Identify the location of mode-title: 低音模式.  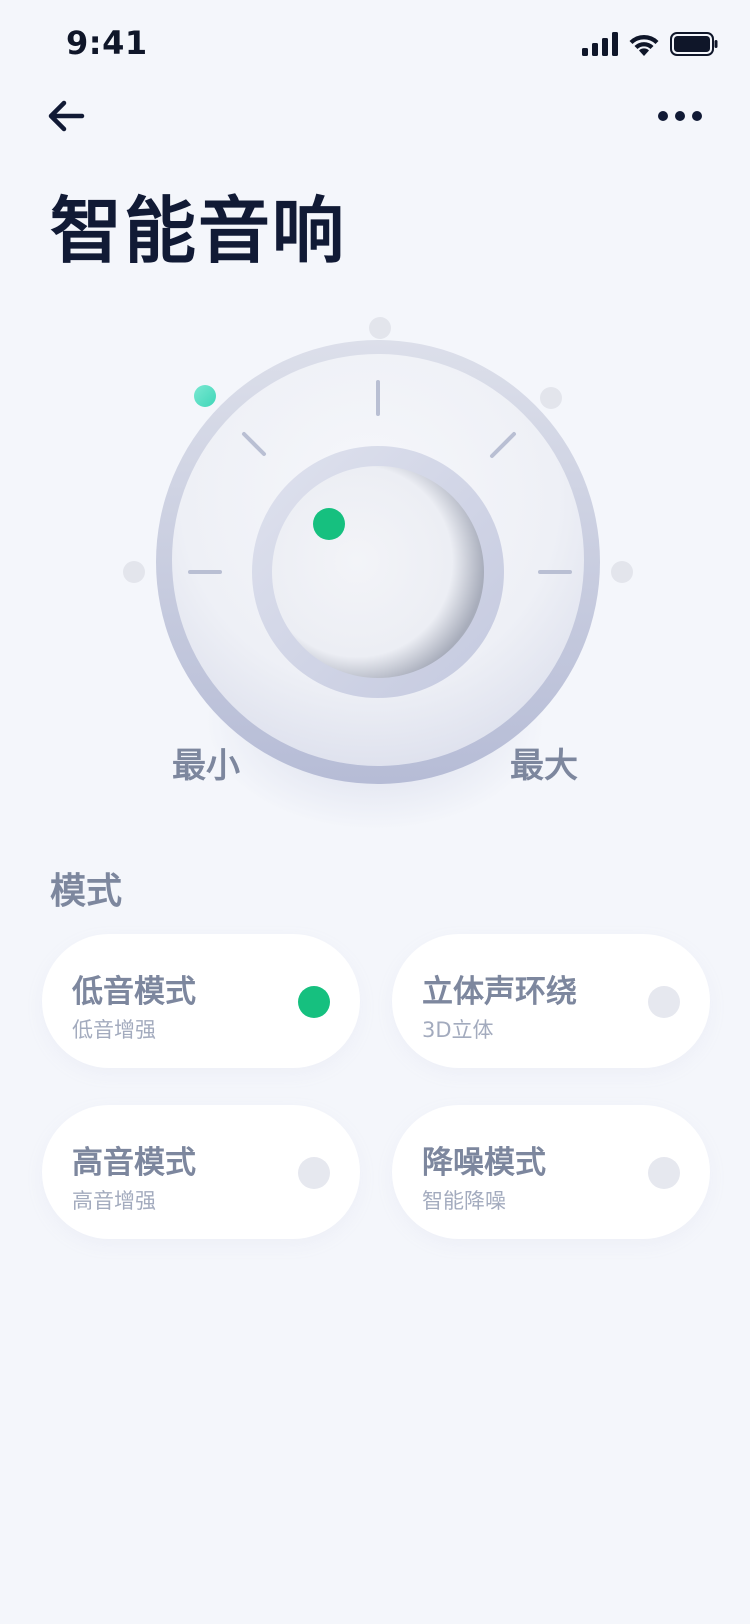
(134, 992).